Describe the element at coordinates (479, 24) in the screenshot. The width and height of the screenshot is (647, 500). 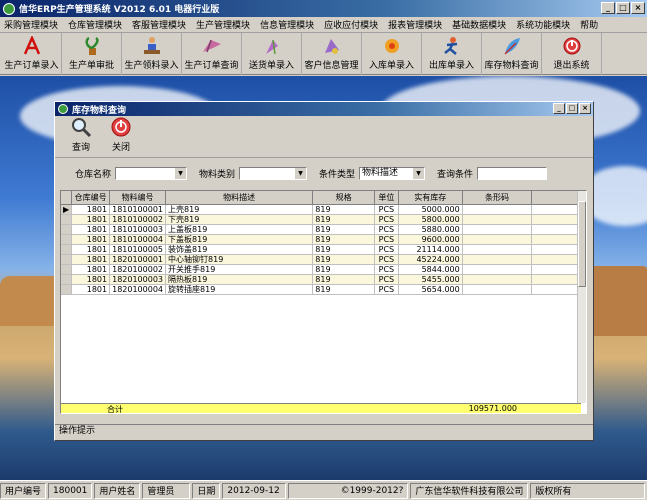
I see `menu-base-data: 基础数据模块` at that location.